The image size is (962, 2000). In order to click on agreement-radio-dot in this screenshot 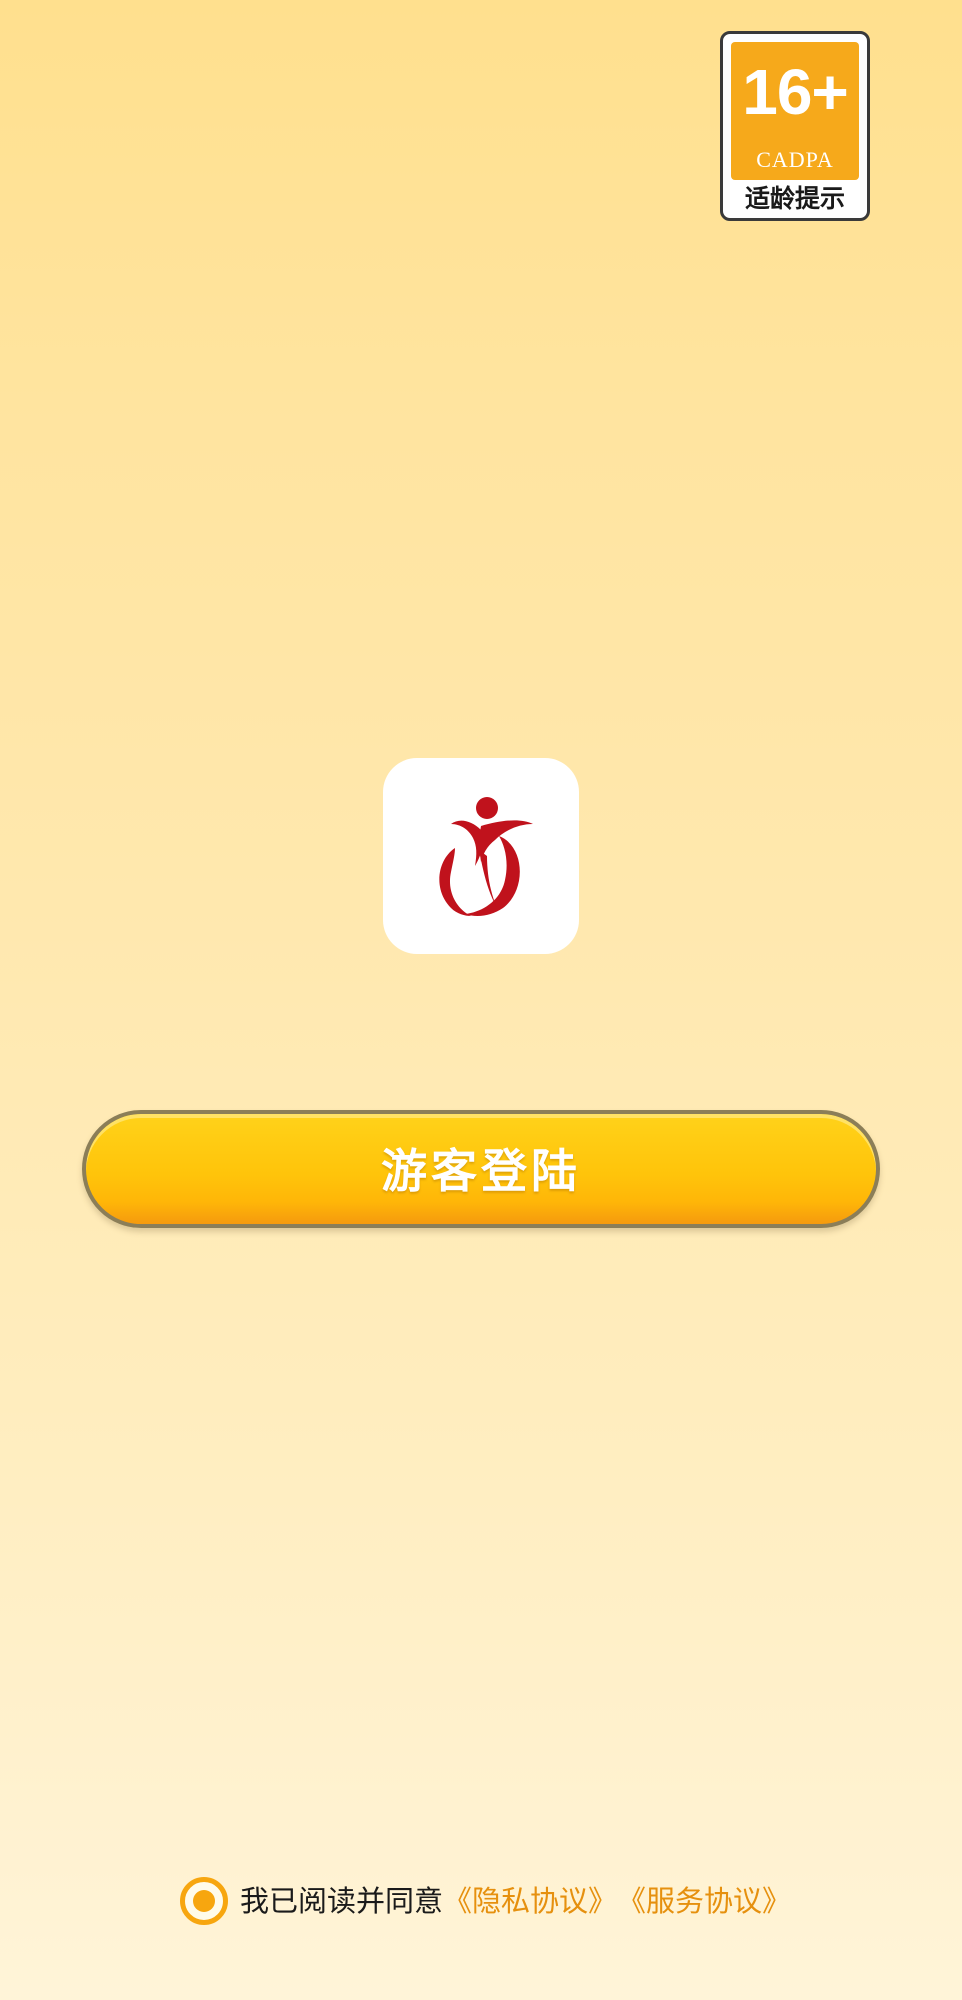, I will do `click(204, 1901)`.